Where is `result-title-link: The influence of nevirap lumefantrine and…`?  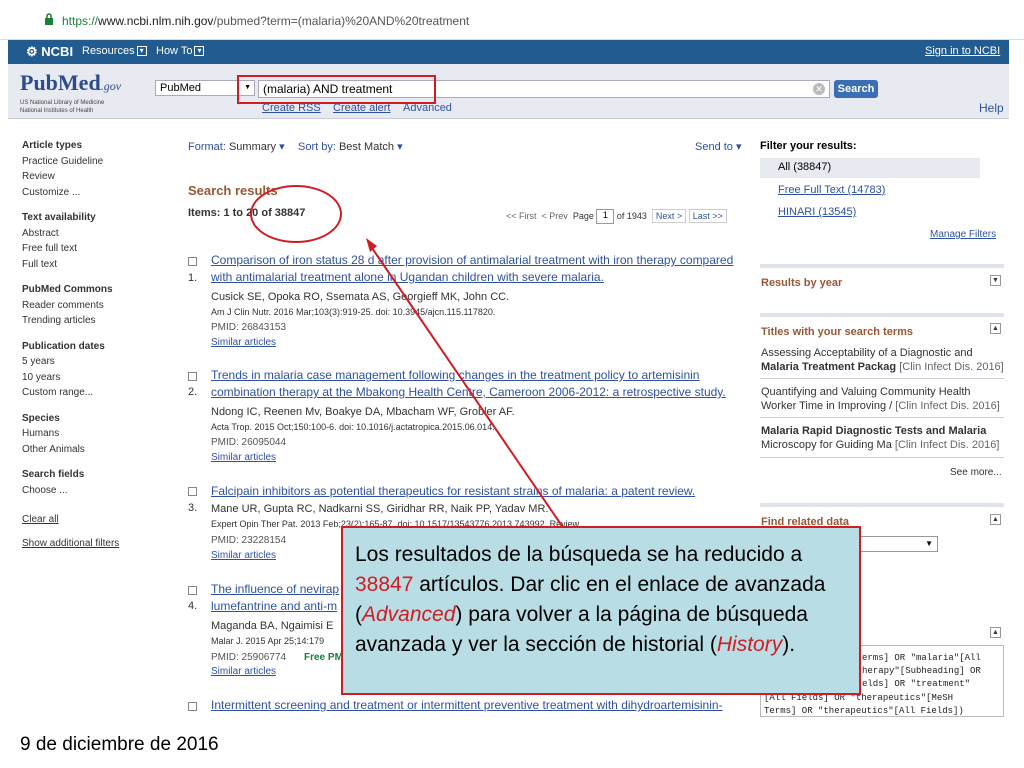 result-title-link: The influence of nevirap lumefantrine and… is located at coordinates (276, 598).